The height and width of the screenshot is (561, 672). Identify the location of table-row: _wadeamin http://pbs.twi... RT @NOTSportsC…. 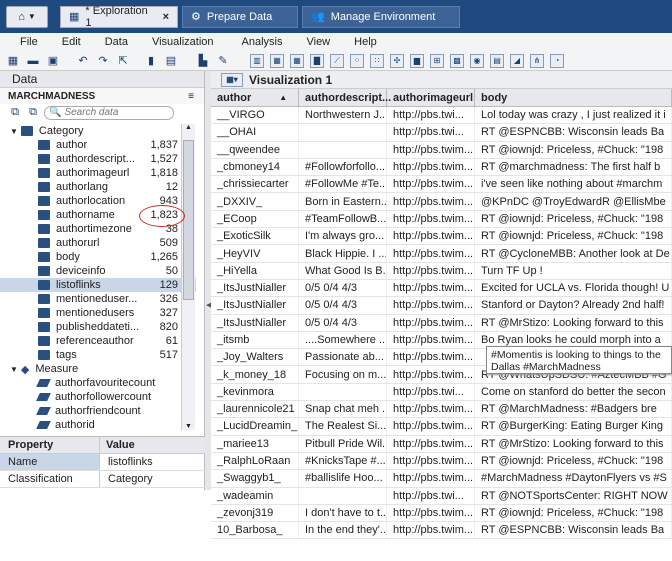
(441, 496).